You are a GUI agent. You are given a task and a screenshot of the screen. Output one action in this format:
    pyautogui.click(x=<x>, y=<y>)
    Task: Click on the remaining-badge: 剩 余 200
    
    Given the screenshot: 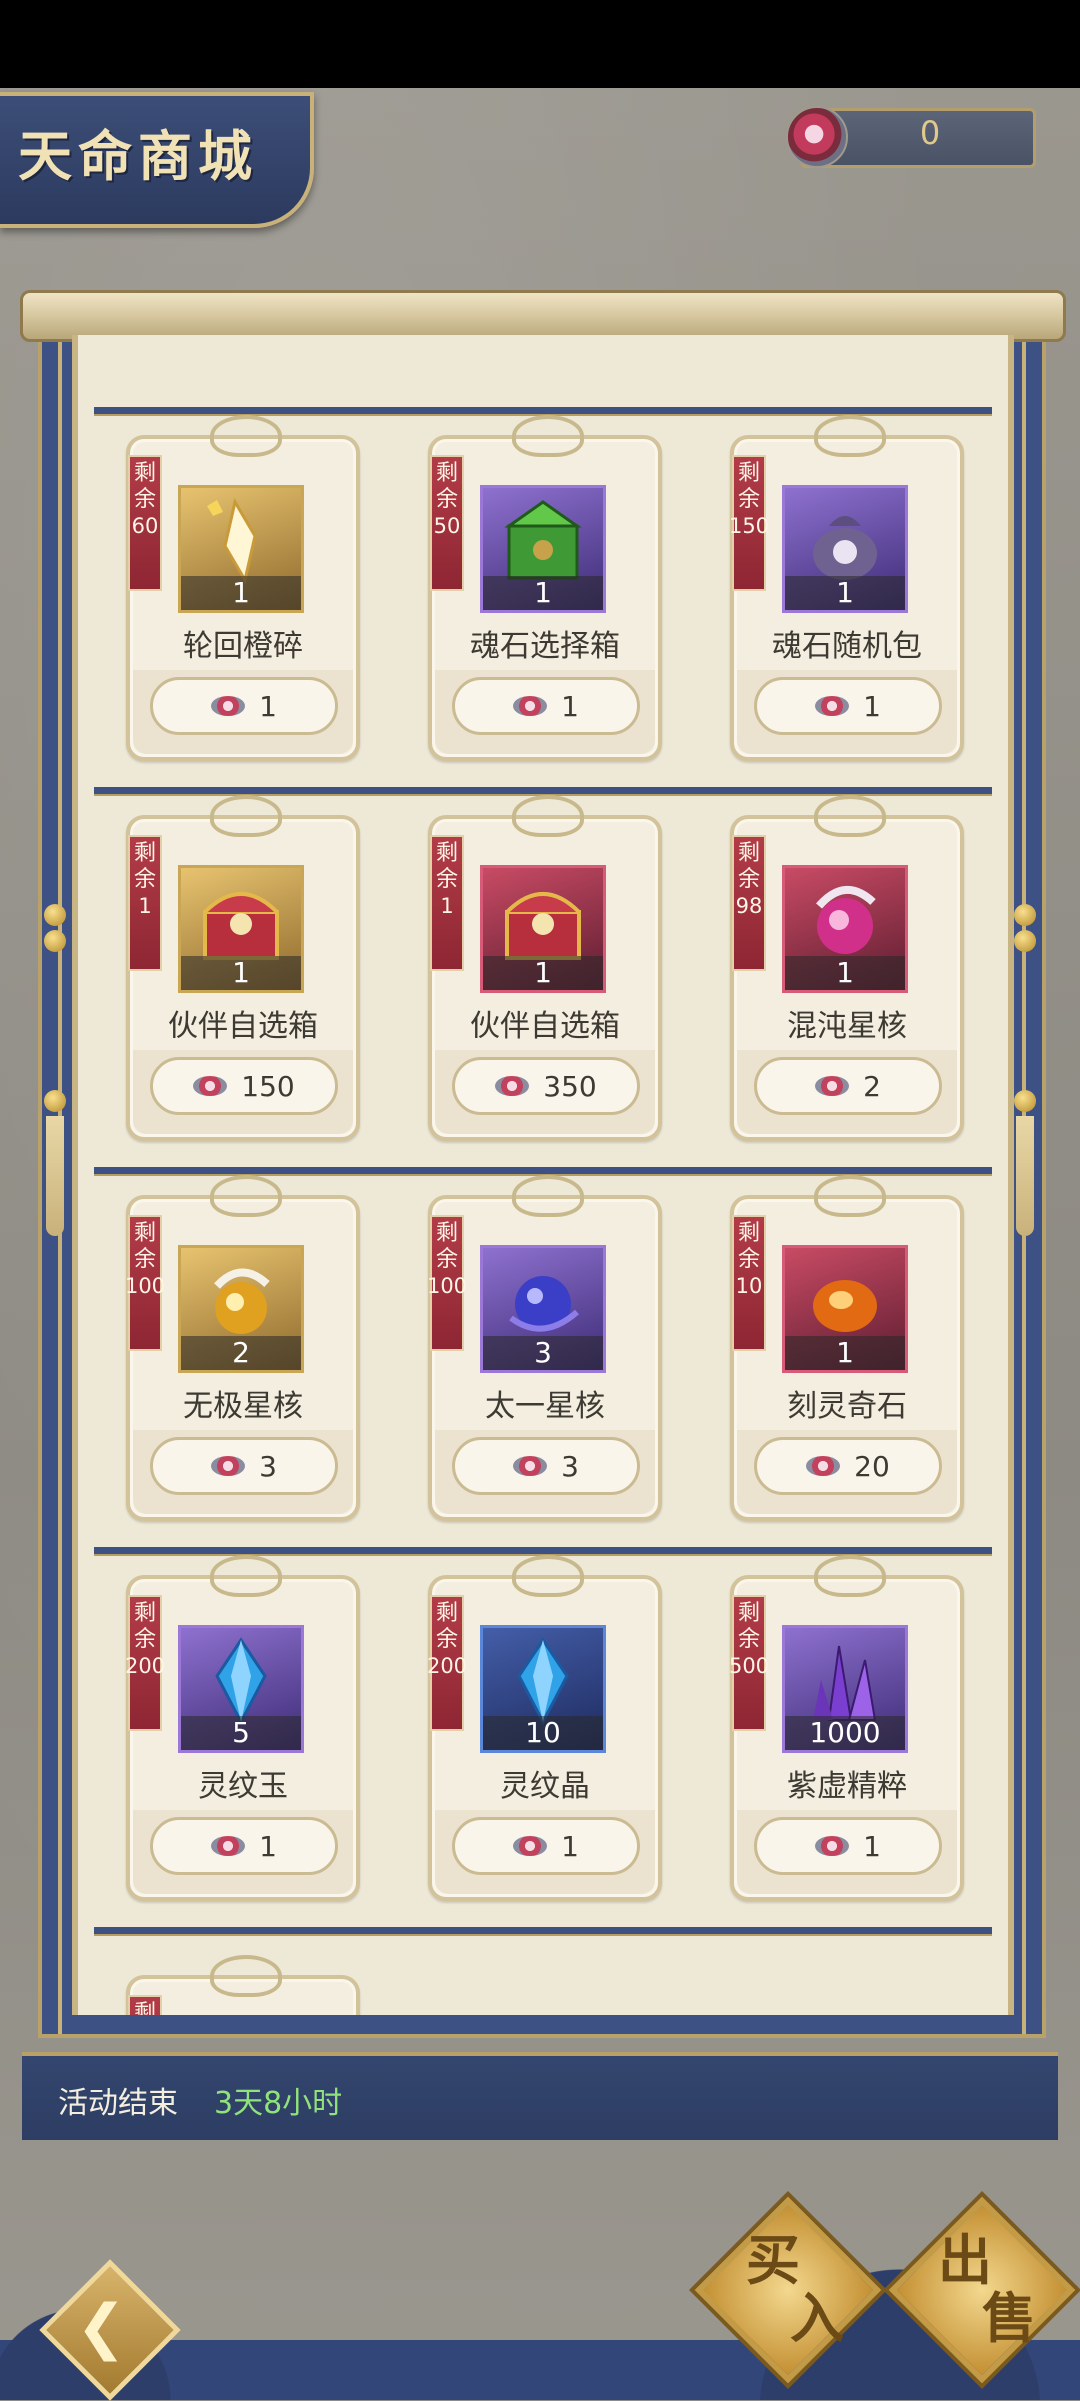 What is the action you would take?
    pyautogui.click(x=145, y=1663)
    